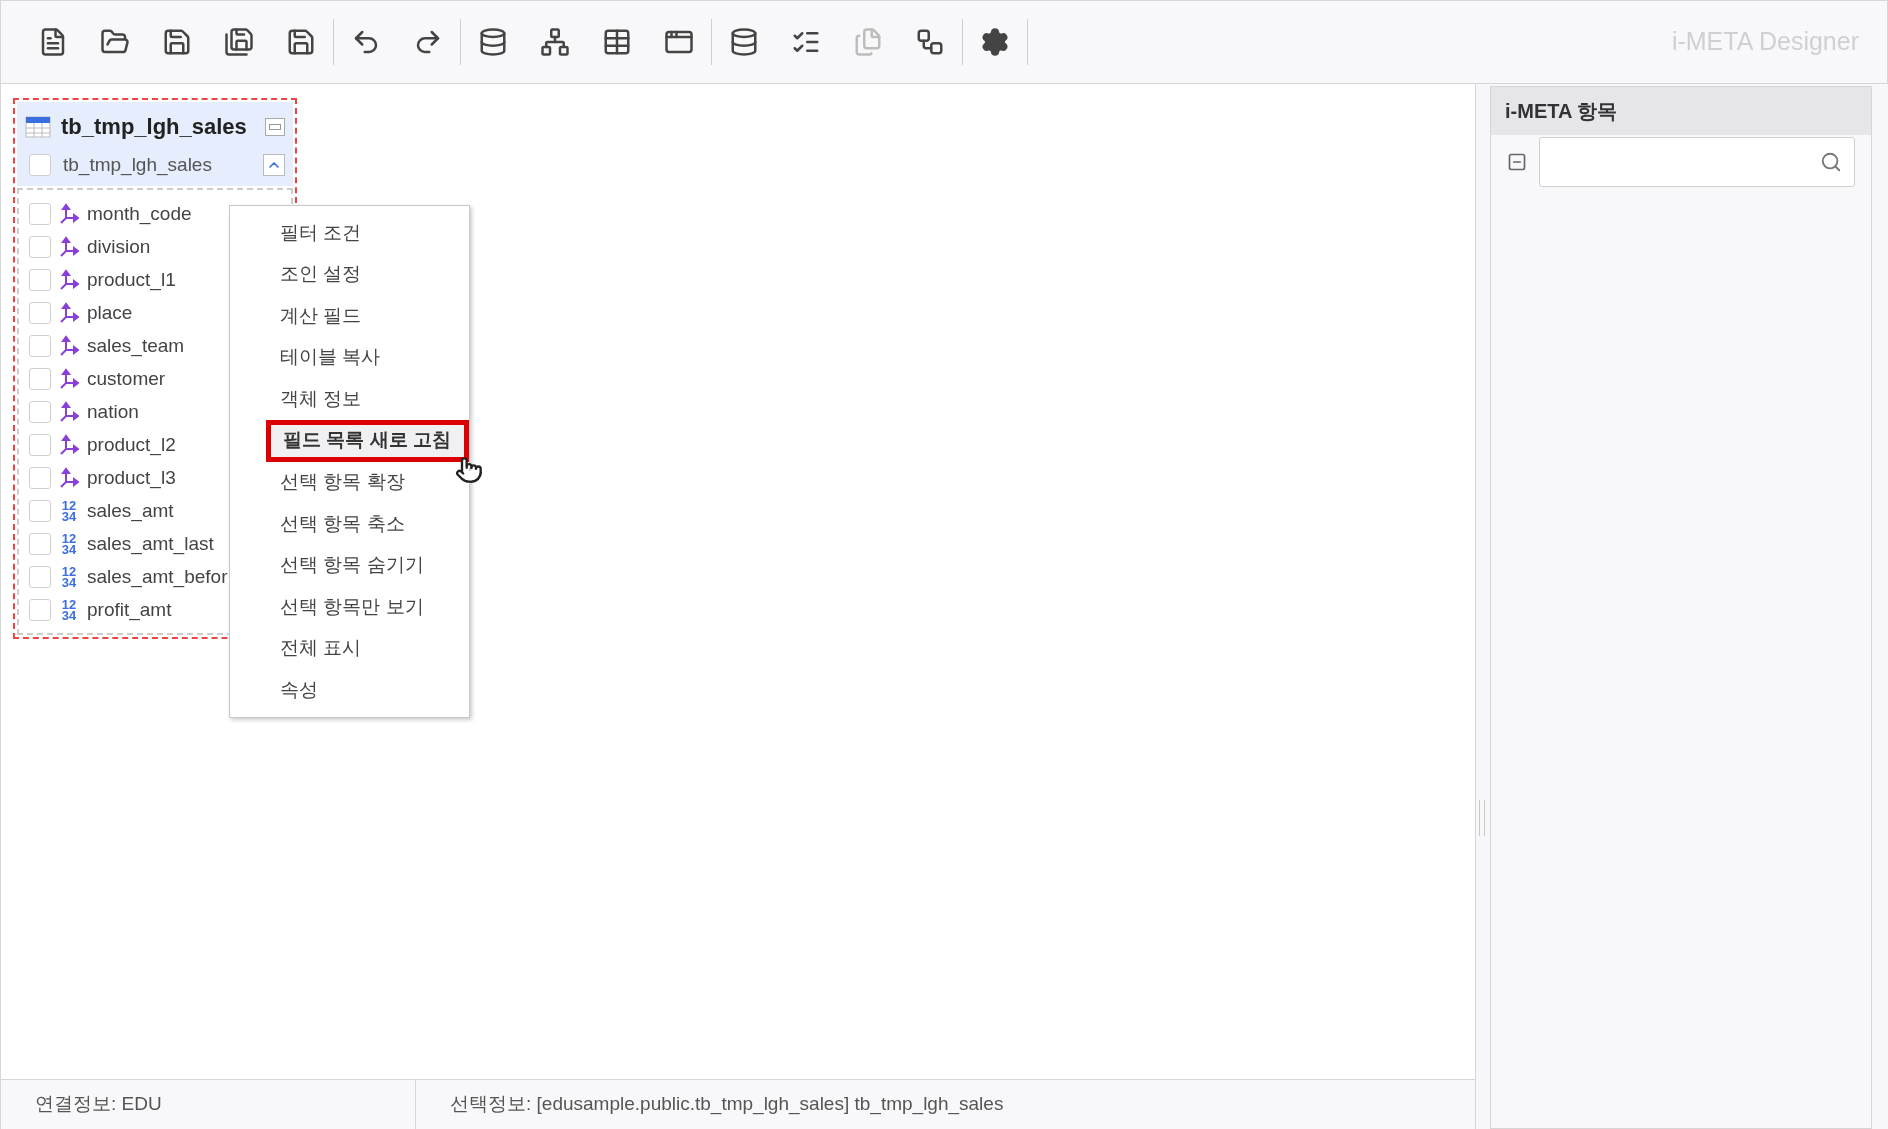  I want to click on table-subtitle: tb_tmp_lgh_sales, so click(137, 165).